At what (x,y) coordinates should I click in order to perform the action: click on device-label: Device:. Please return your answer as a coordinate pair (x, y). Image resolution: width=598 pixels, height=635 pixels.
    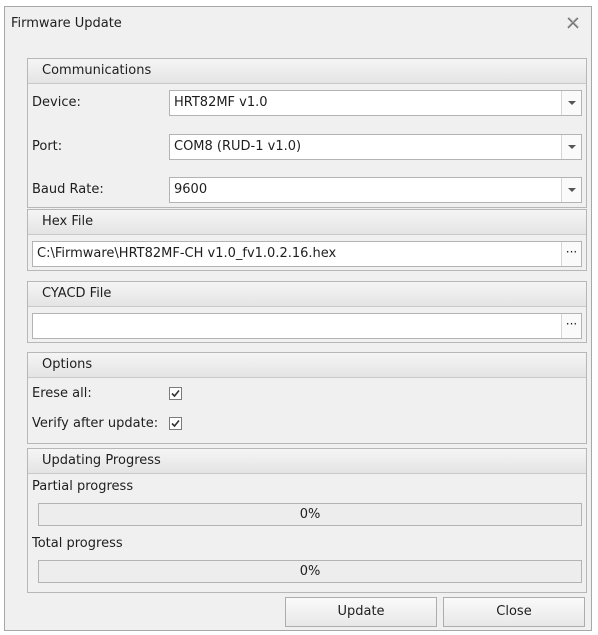
    Looking at the image, I should click on (56, 102).